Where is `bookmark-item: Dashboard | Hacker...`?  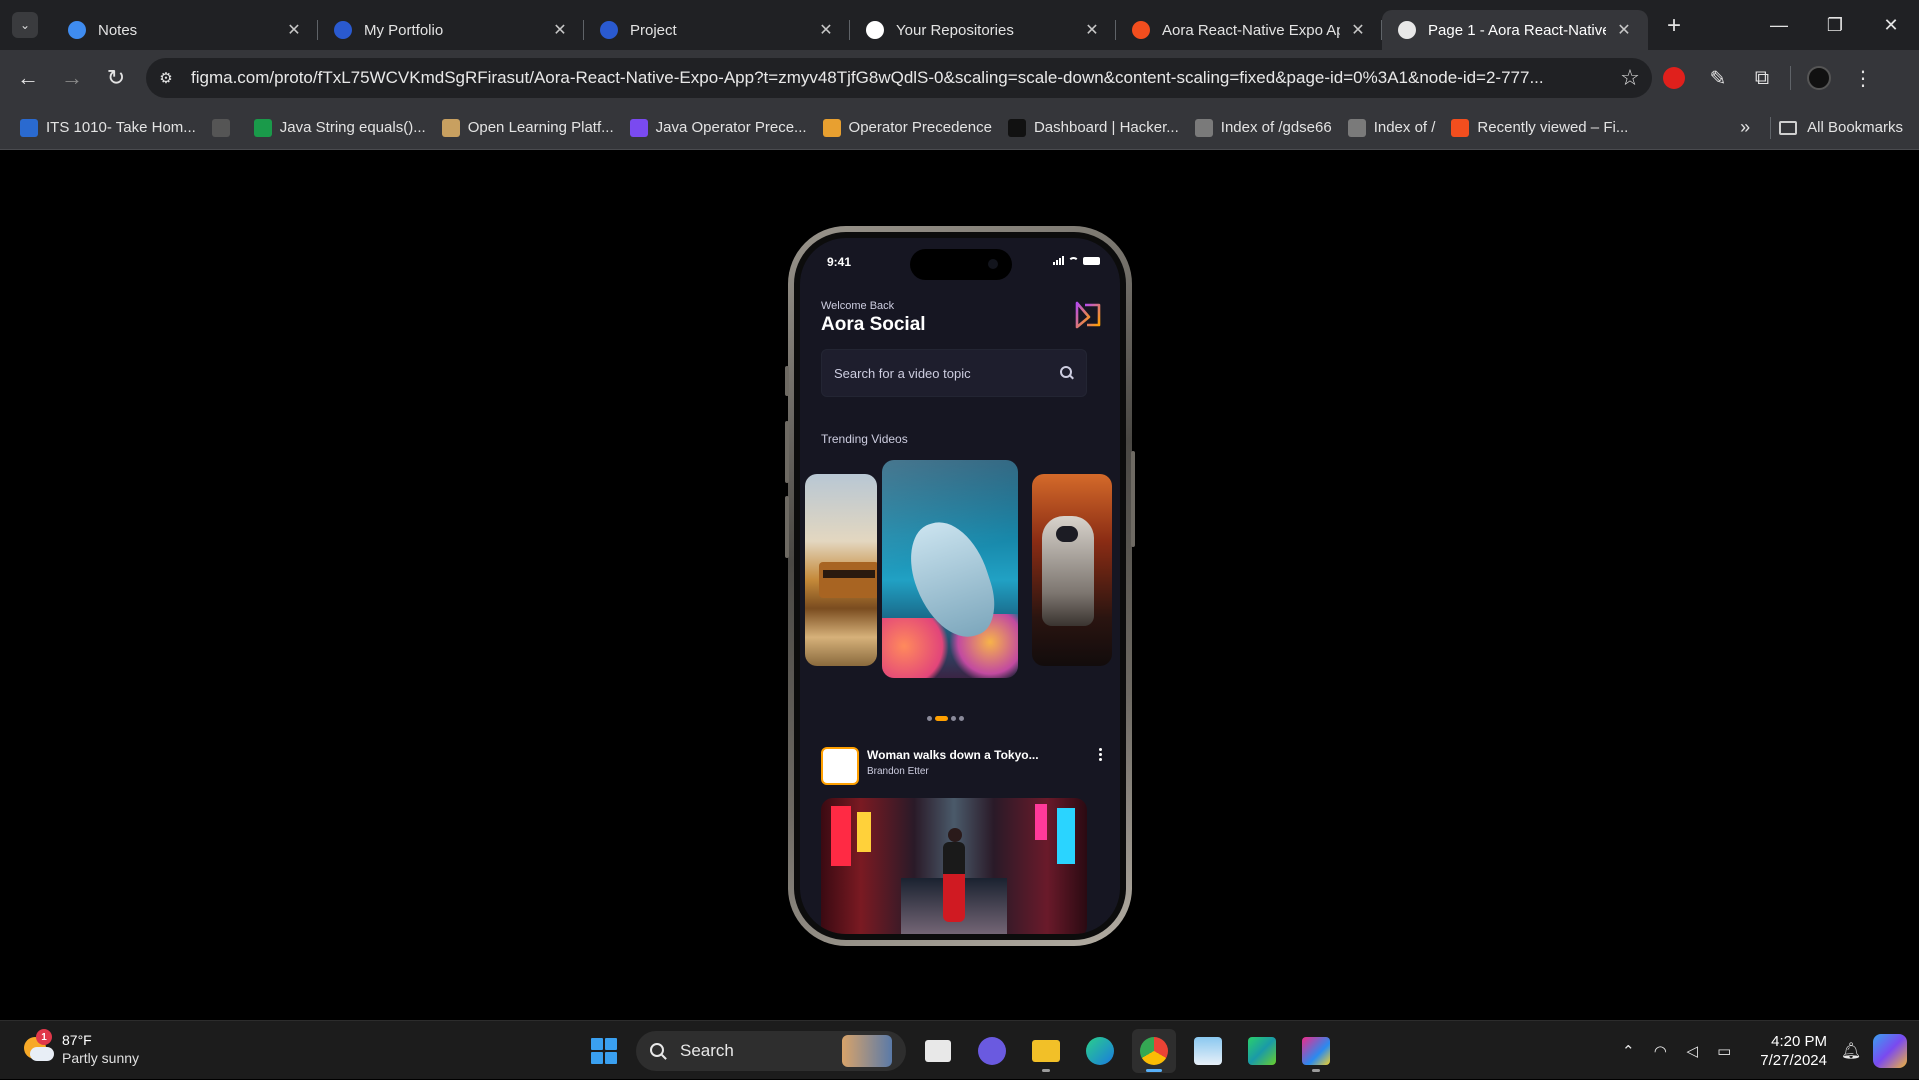 bookmark-item: Dashboard | Hacker... is located at coordinates (1093, 128).